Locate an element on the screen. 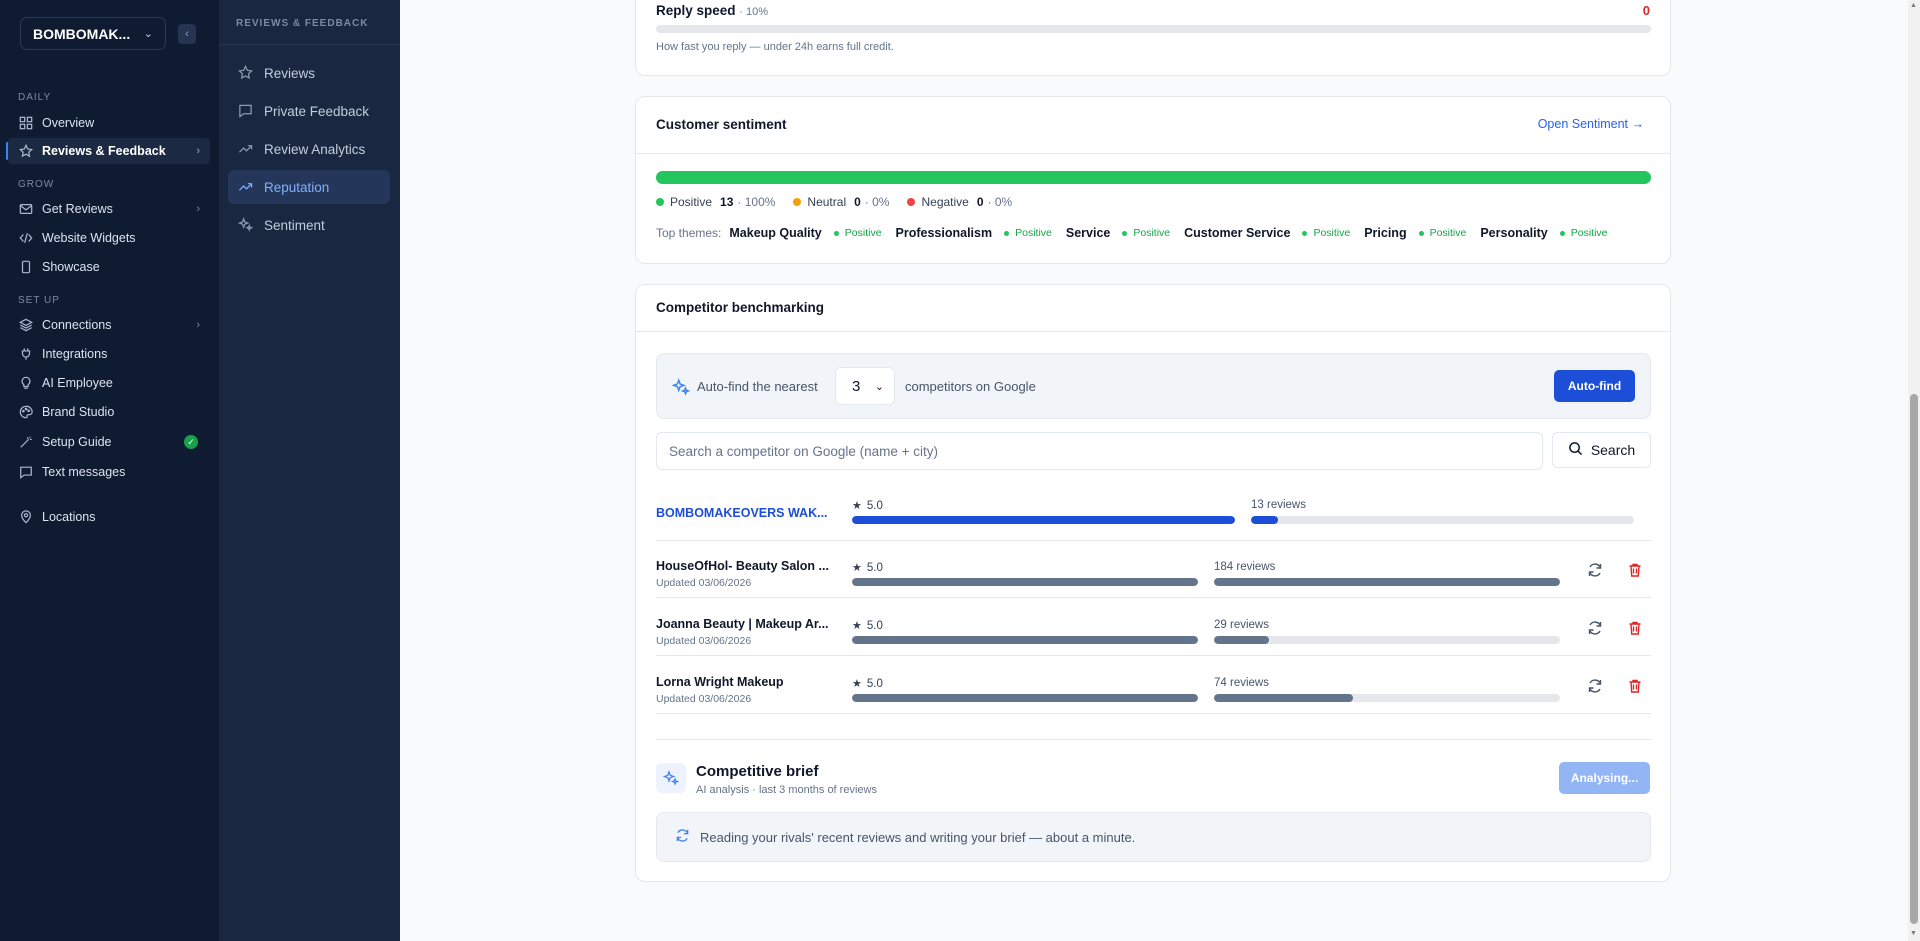 Image resolution: width=1920 pixels, height=941 pixels. sidebar-item-label: Reviews & Feedback is located at coordinates (104, 151).